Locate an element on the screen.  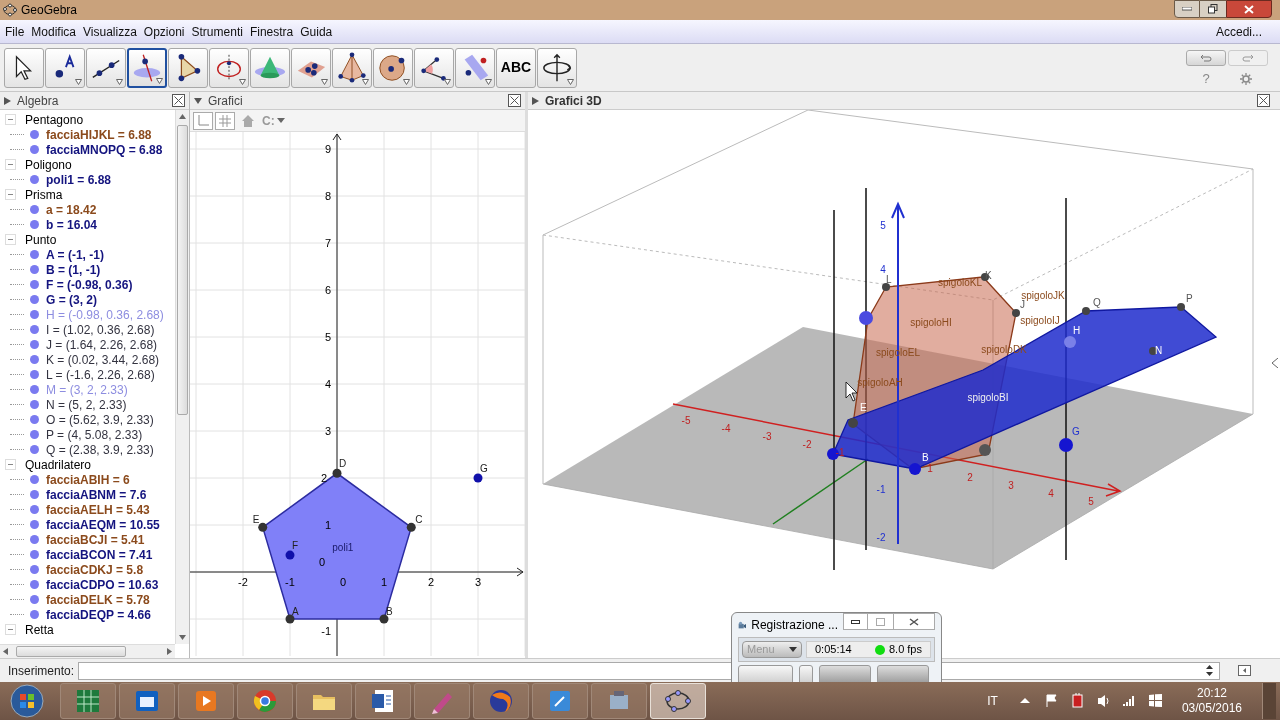
language-indicator: IT is located at coordinates (992, 701).